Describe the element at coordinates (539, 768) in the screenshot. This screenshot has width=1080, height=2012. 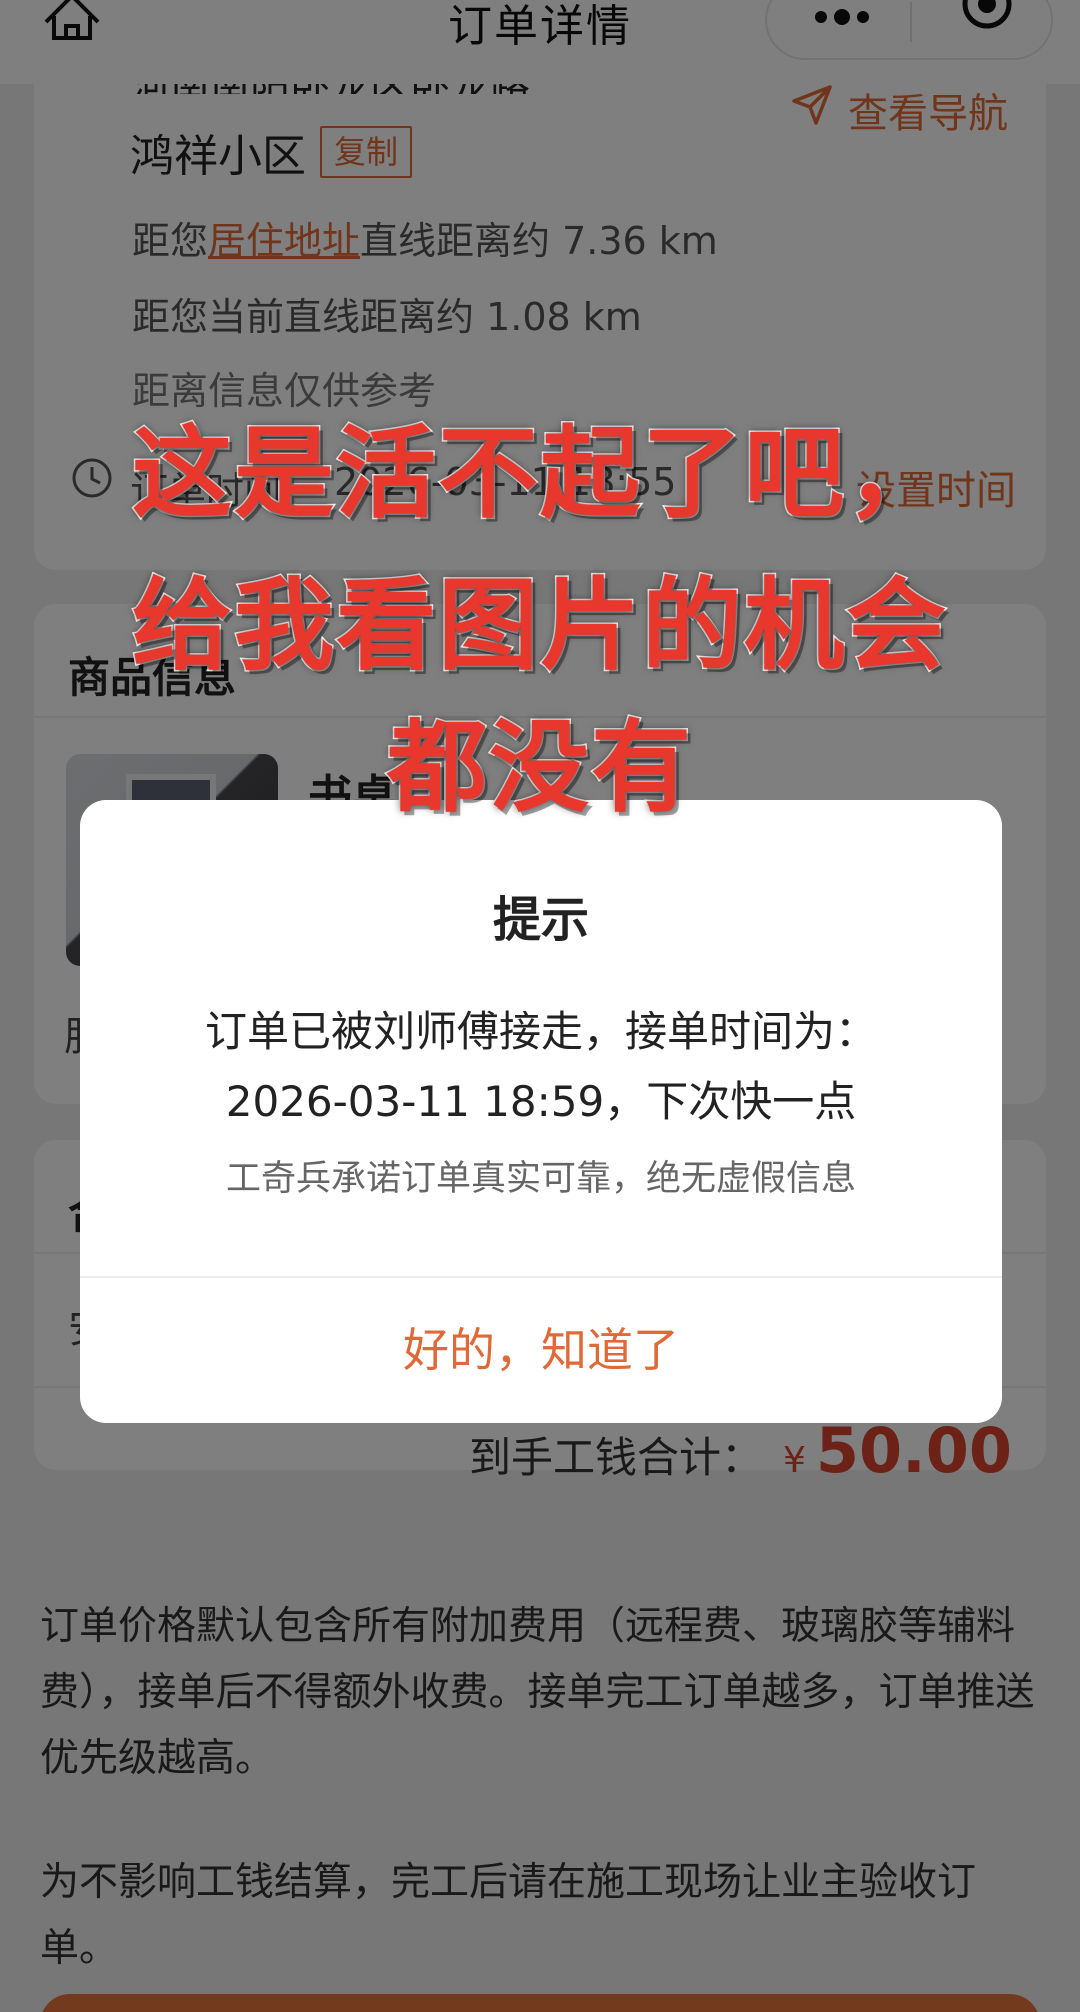
I see `caption-line-3: 都没有` at that location.